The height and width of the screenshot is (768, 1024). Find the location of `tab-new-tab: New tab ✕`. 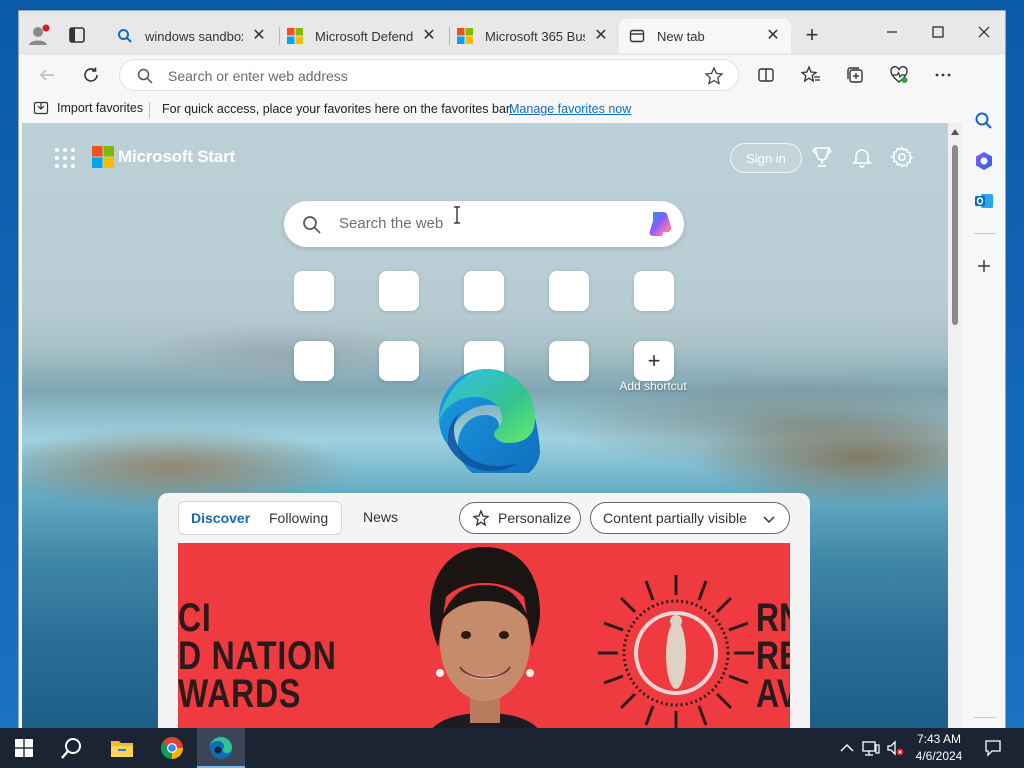

tab-new-tab: New tab ✕ is located at coordinates (705, 36).